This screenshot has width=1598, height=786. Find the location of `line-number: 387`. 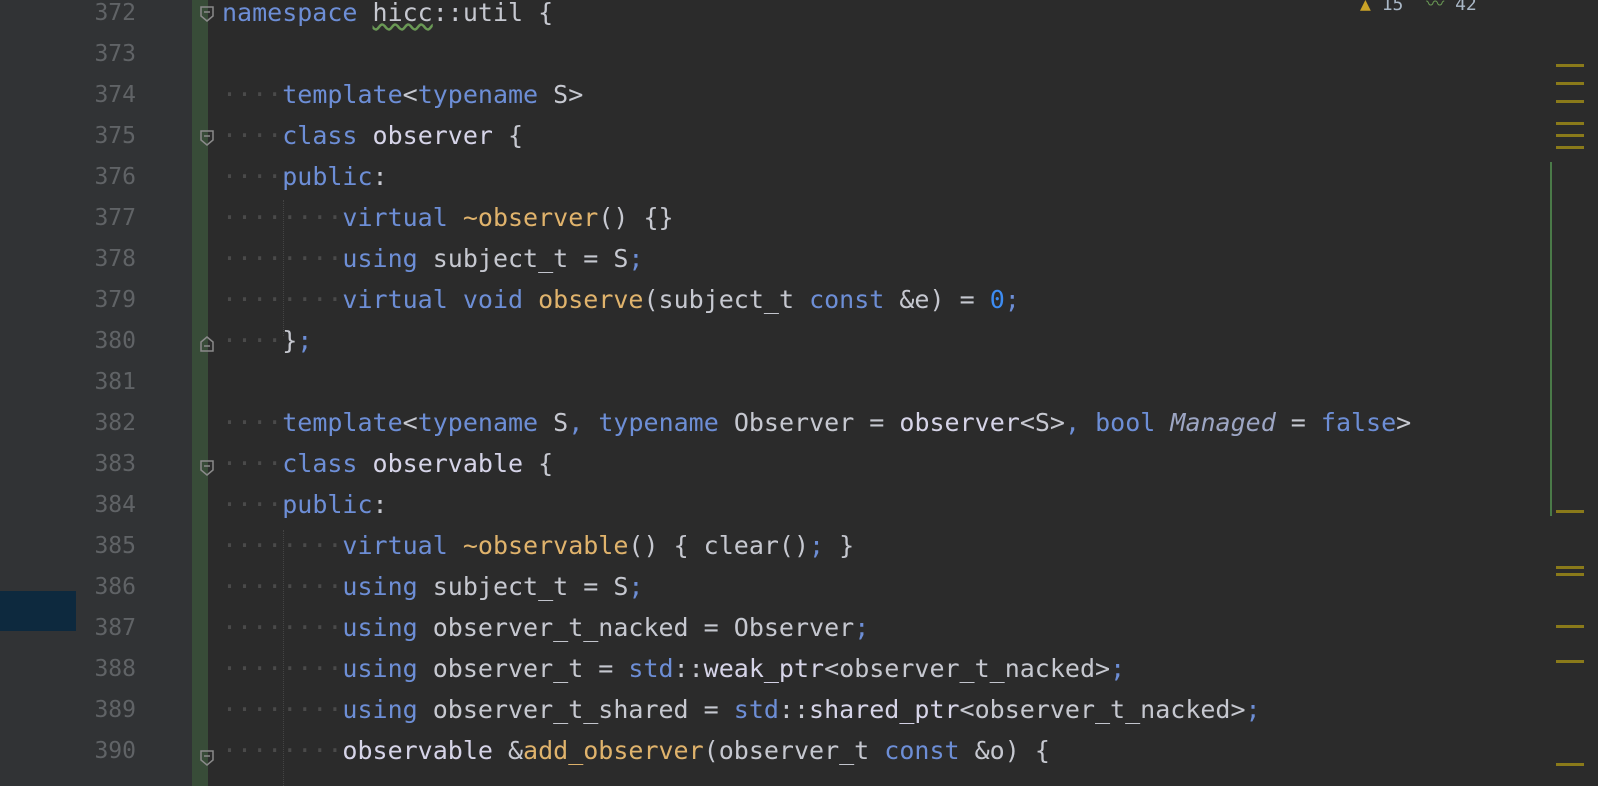

line-number: 387 is located at coordinates (115, 628).